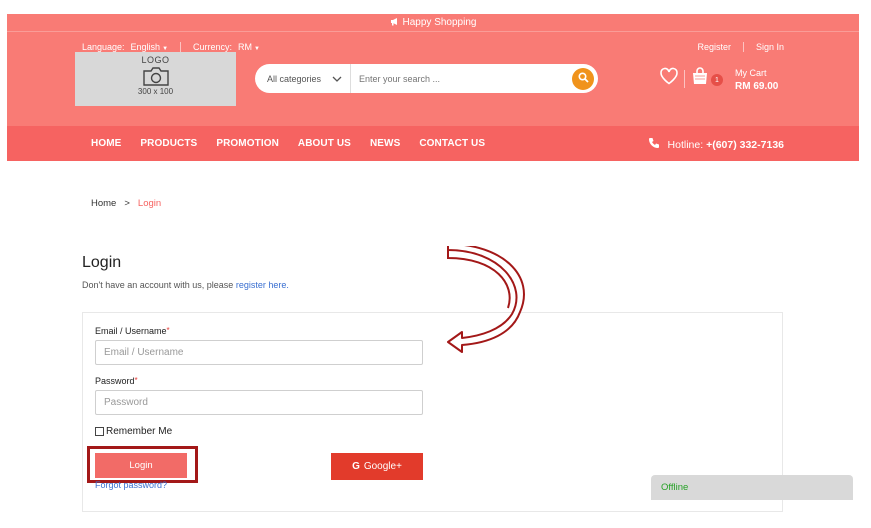 The height and width of the screenshot is (528, 871). What do you see at coordinates (168, 143) in the screenshot?
I see `nav-item-products: PRODUCTS` at bounding box center [168, 143].